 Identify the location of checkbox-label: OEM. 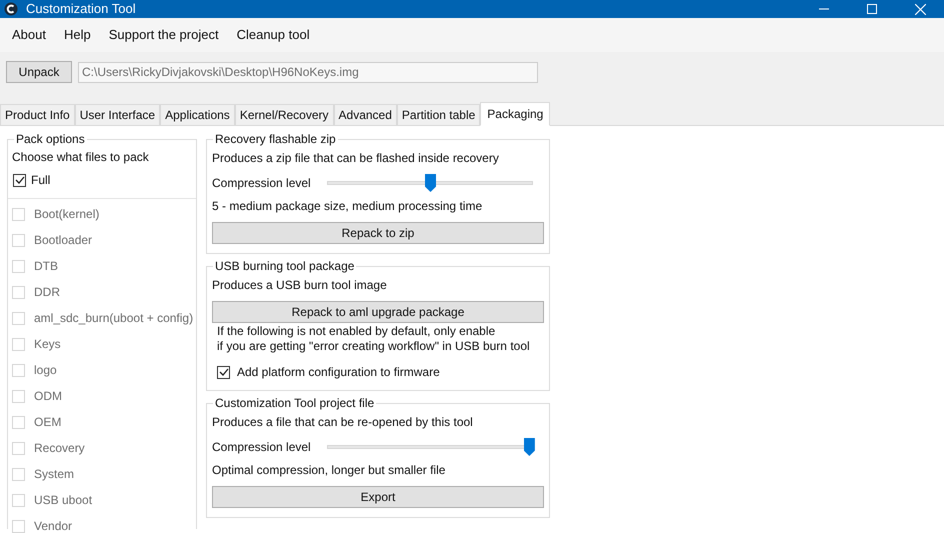
(48, 422).